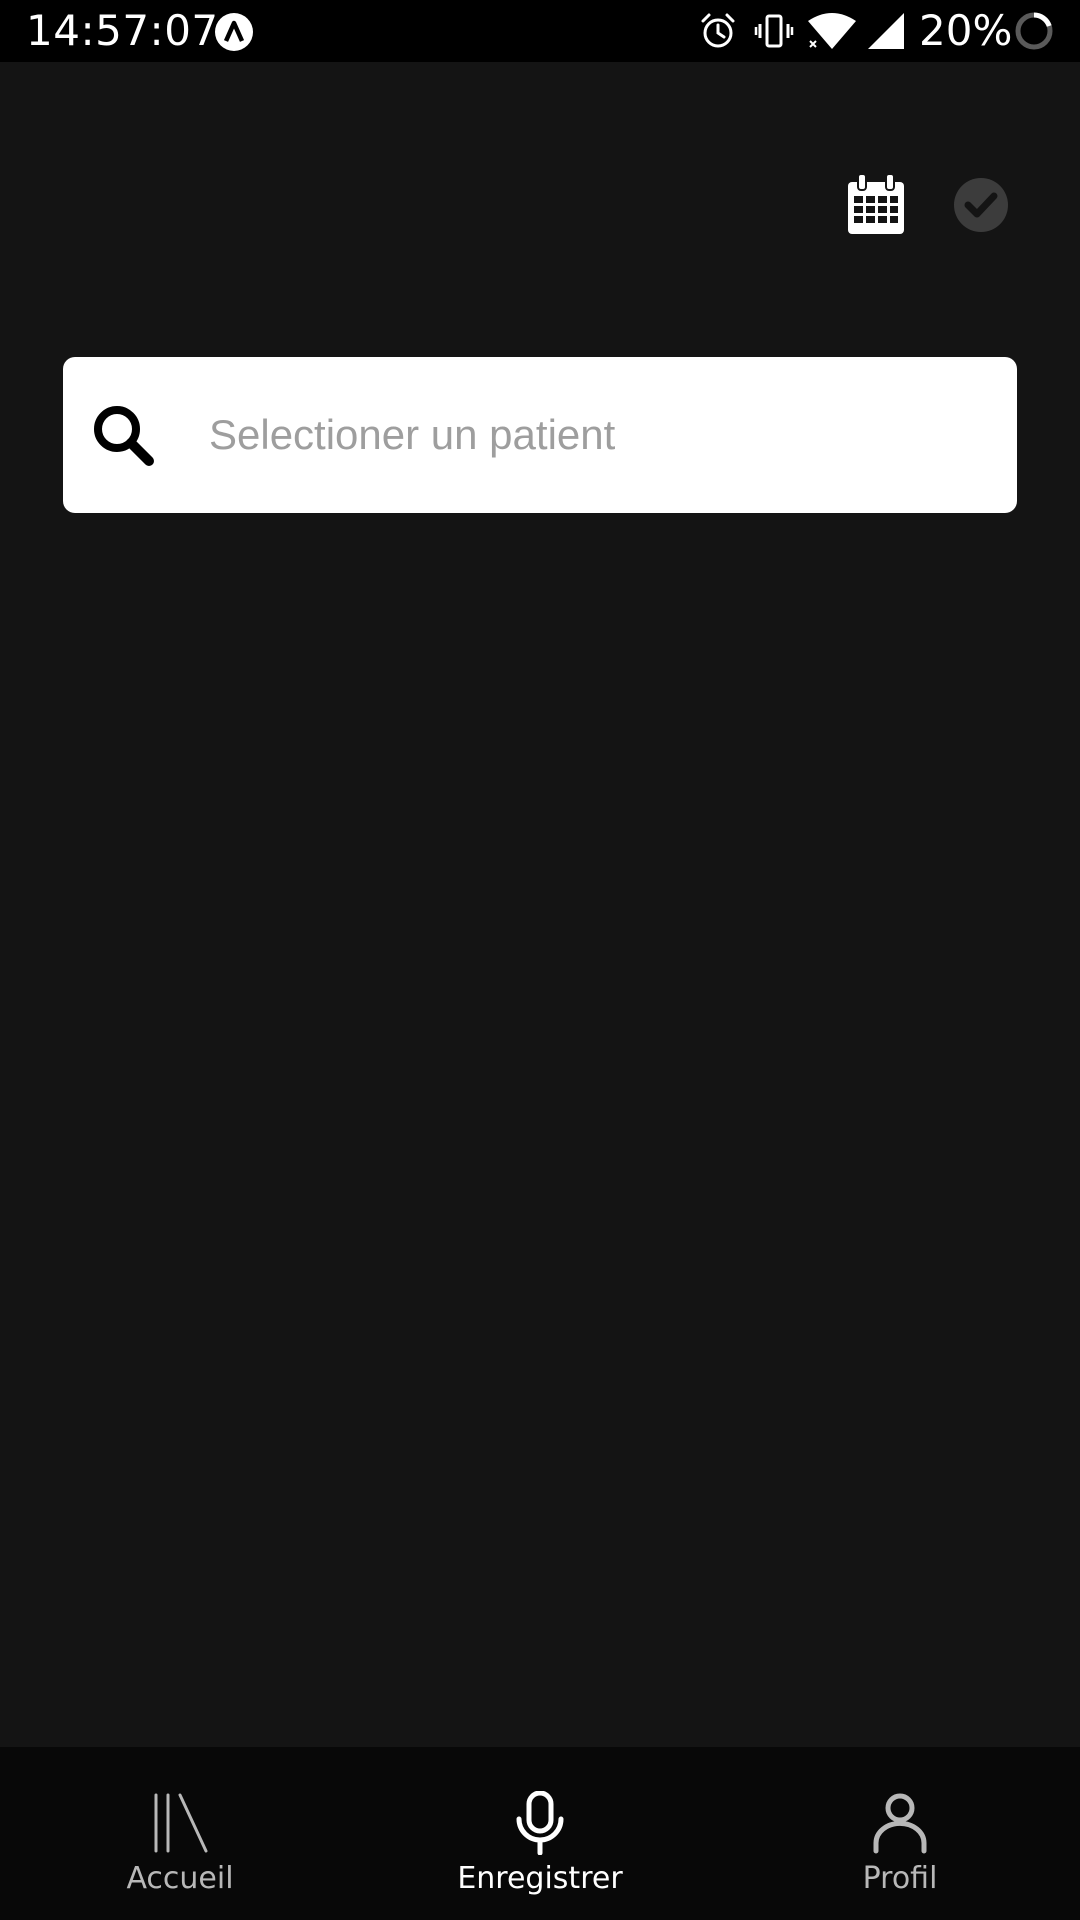  I want to click on nav-item-accueil: Accueil, so click(180, 1833).